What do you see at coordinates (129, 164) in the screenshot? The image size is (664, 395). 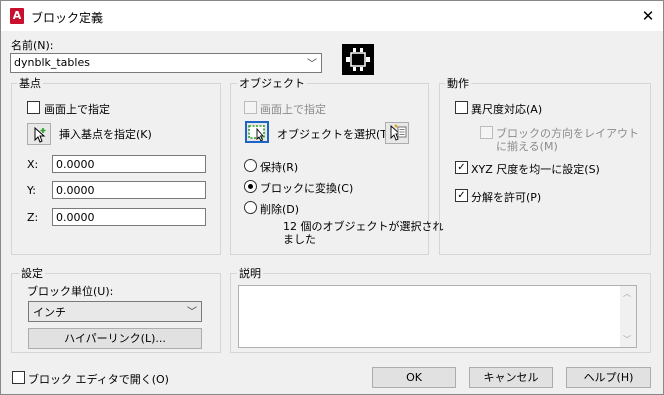 I see `x-input: 0.0000` at bounding box center [129, 164].